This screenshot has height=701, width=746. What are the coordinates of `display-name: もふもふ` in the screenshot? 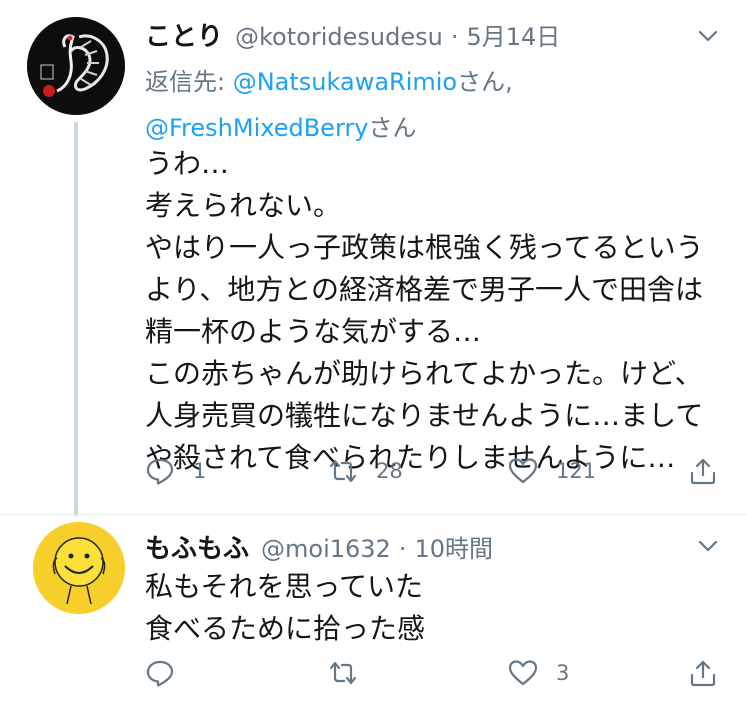 It's located at (197, 546).